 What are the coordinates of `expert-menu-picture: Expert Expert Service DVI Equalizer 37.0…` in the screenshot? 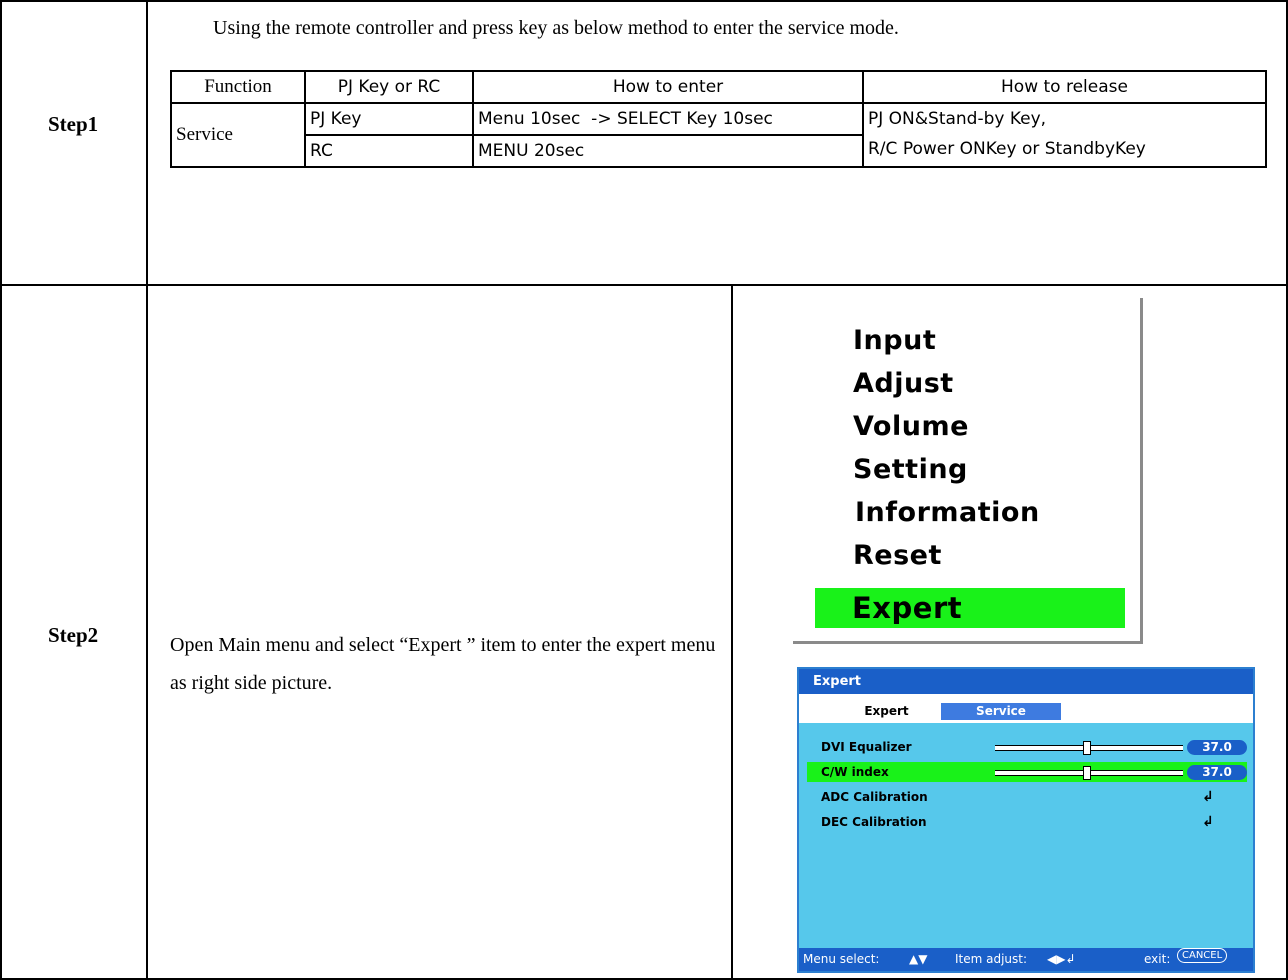 It's located at (1026, 820).